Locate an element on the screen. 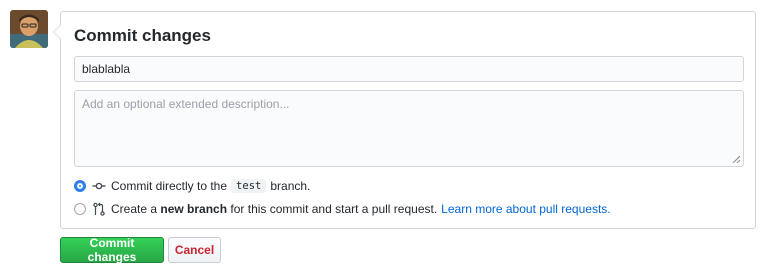 The width and height of the screenshot is (768, 272). new-branch-bold: new branch is located at coordinates (194, 209).